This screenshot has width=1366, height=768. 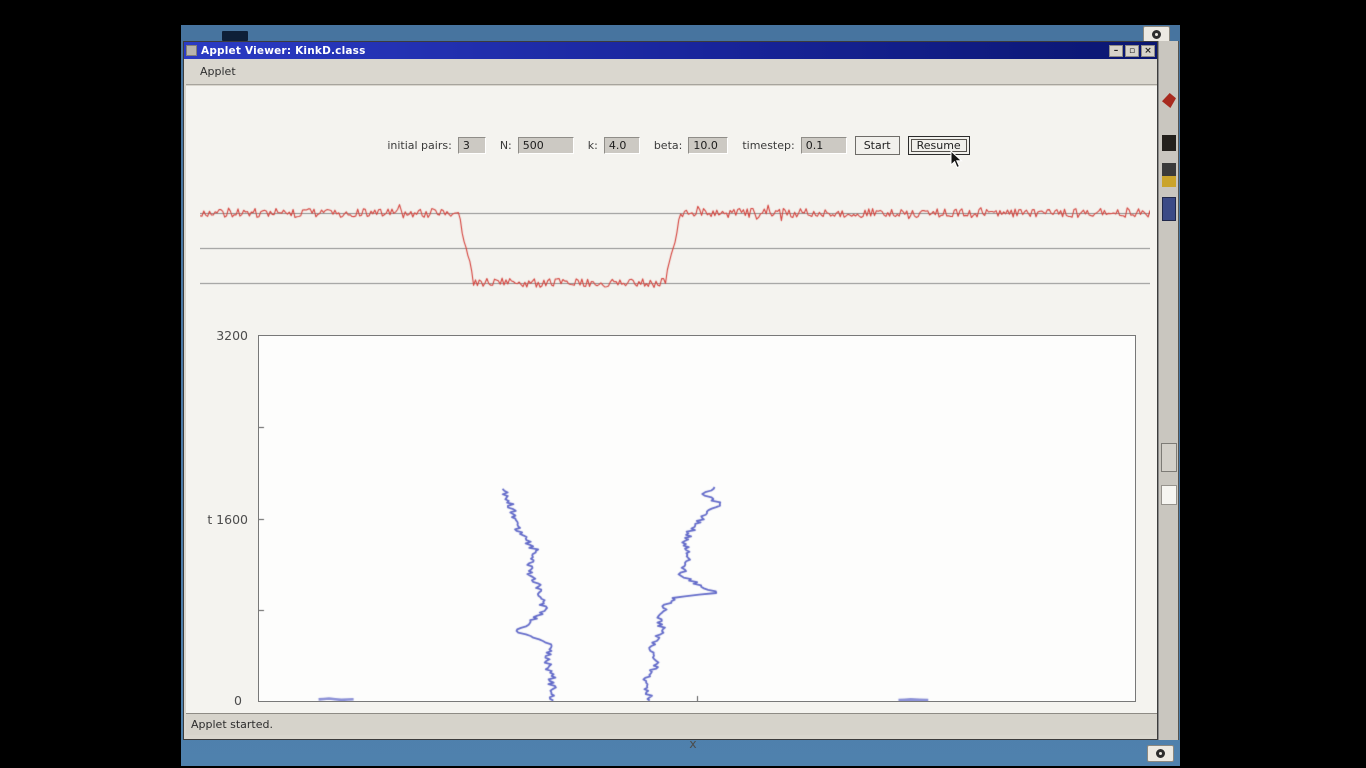 What do you see at coordinates (232, 335) in the screenshot?
I see `y-axis-label-3200: 3200` at bounding box center [232, 335].